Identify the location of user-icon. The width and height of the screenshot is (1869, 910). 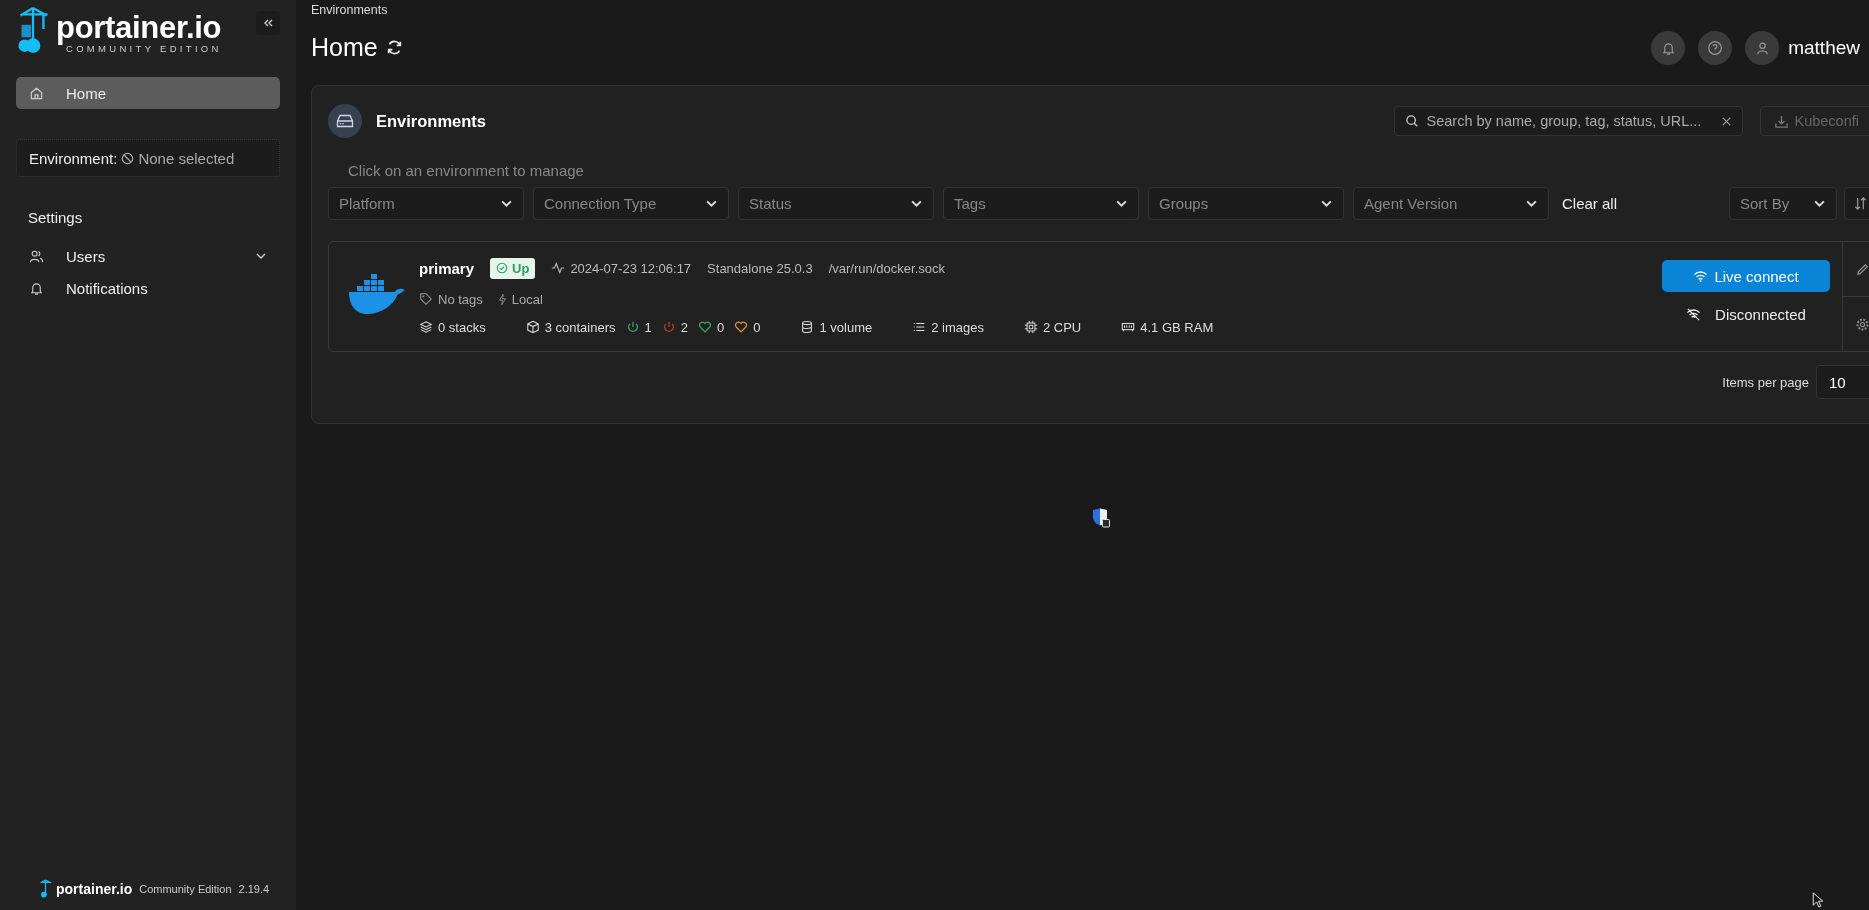
(1762, 48).